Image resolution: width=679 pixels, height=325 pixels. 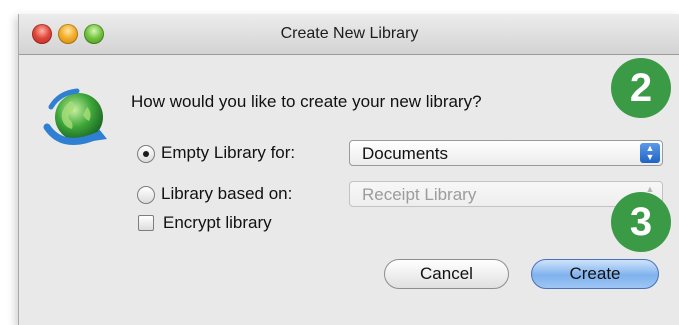 I want to click on based-on-library-radio, so click(x=146, y=195).